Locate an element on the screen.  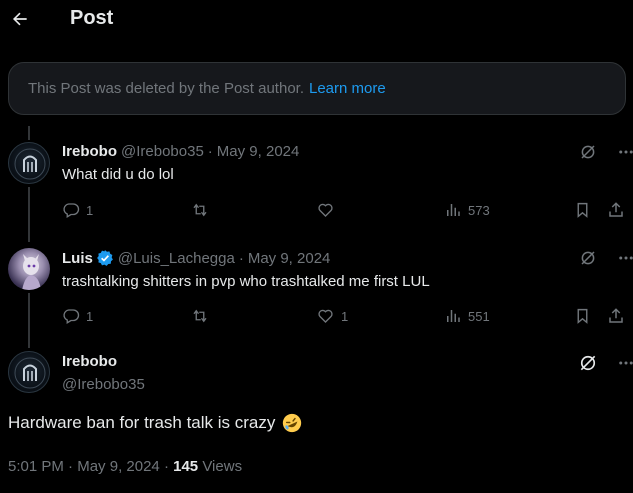
arrow-left-icon is located at coordinates (19, 19).